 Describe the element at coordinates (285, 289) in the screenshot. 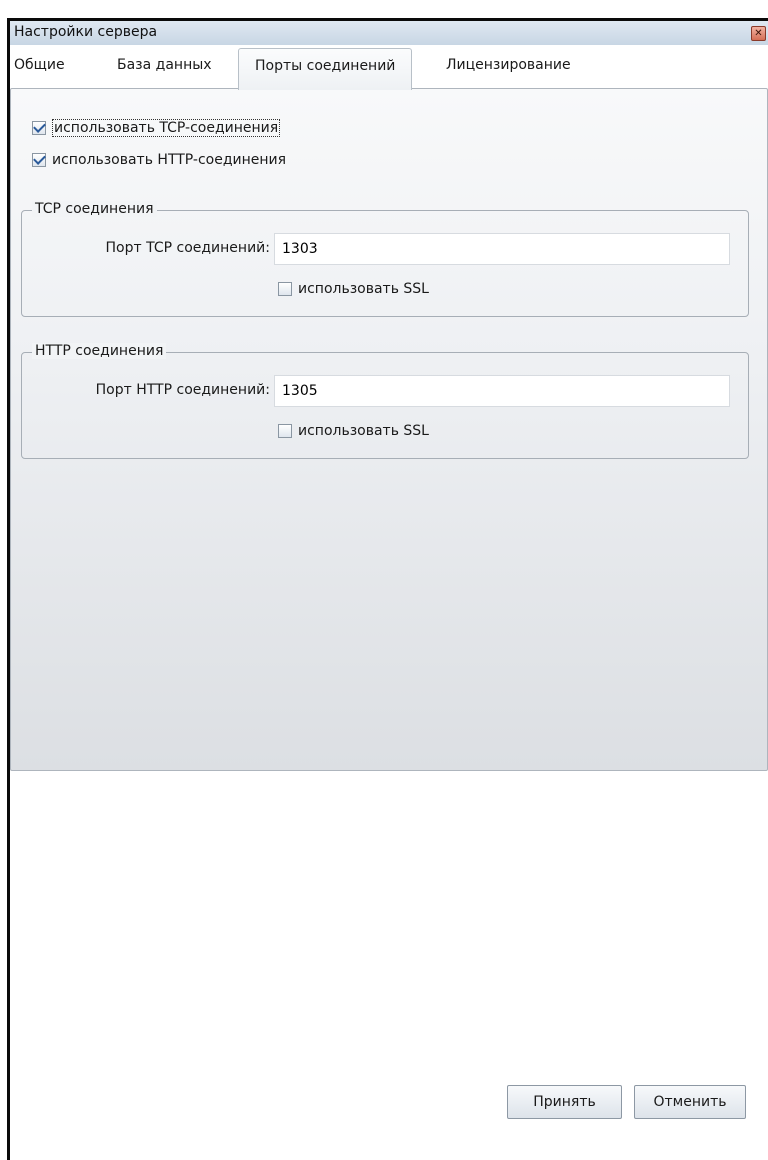

I see `tcp-ssl-checkbox` at that location.